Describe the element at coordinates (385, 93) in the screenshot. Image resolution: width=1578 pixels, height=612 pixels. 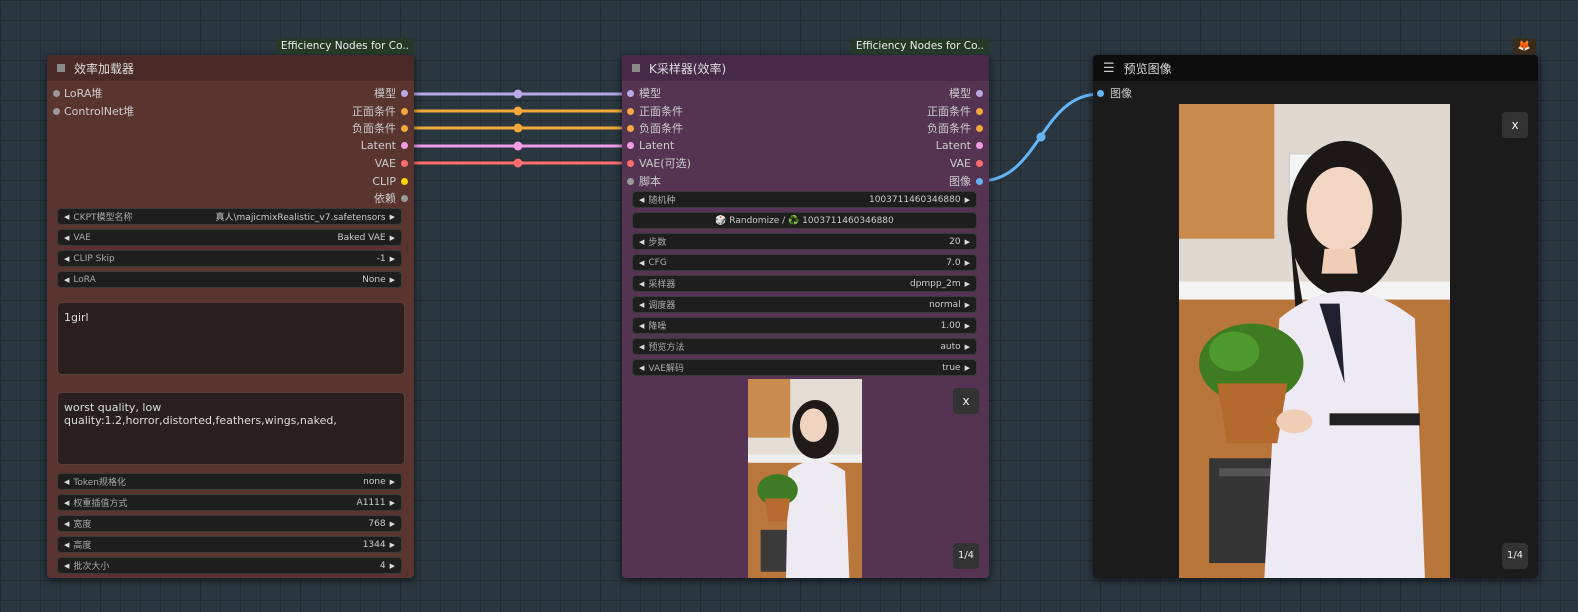
I see `output-model: 模型` at that location.